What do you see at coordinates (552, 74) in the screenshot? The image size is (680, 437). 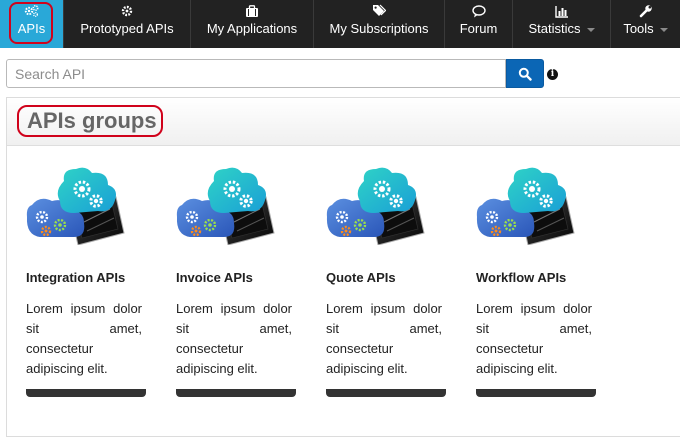 I see `info-icon: i` at bounding box center [552, 74].